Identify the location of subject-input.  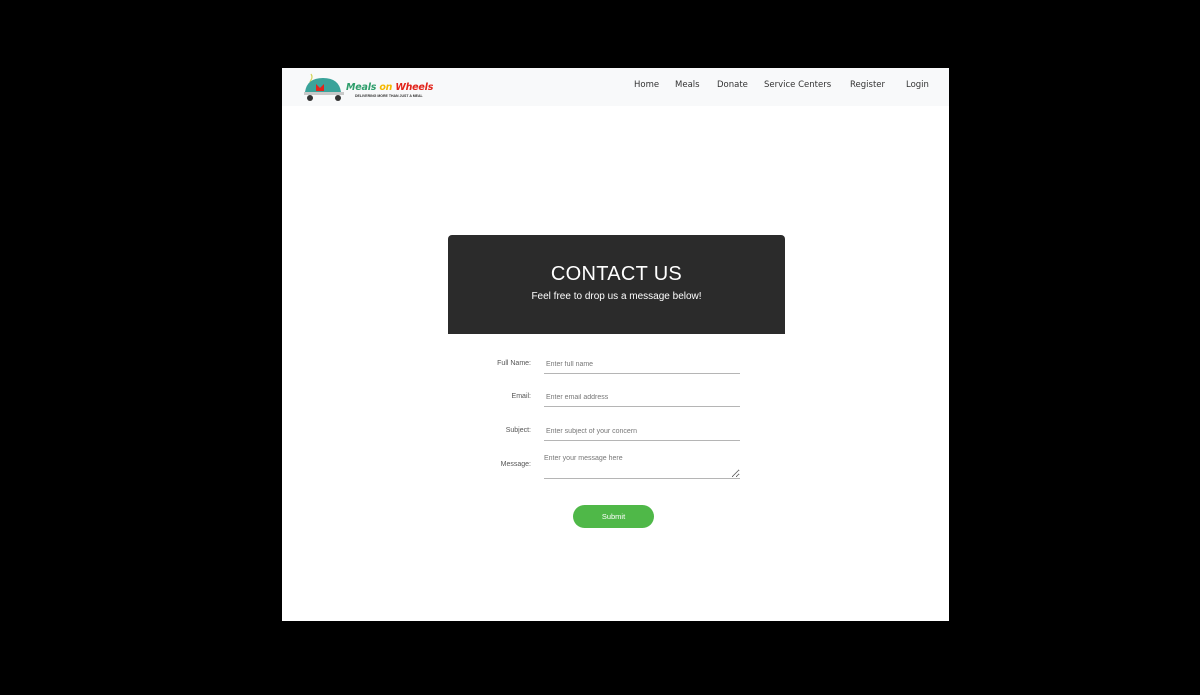
(642, 432).